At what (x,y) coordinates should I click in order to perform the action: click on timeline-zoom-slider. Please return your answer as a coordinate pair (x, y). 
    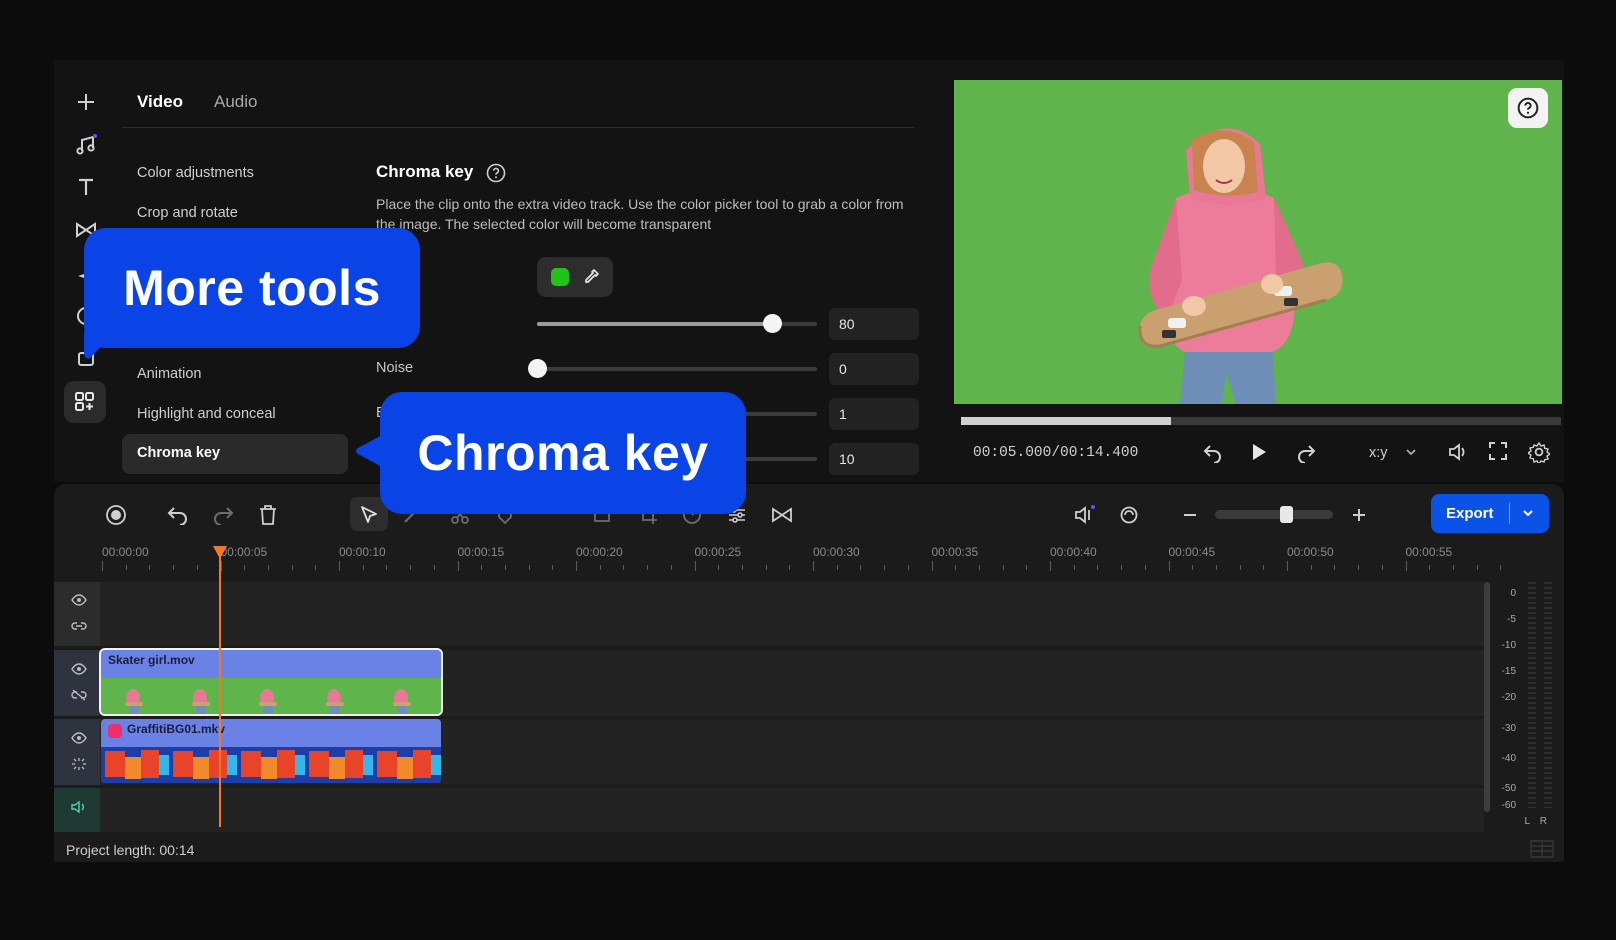
    Looking at the image, I should click on (1274, 514).